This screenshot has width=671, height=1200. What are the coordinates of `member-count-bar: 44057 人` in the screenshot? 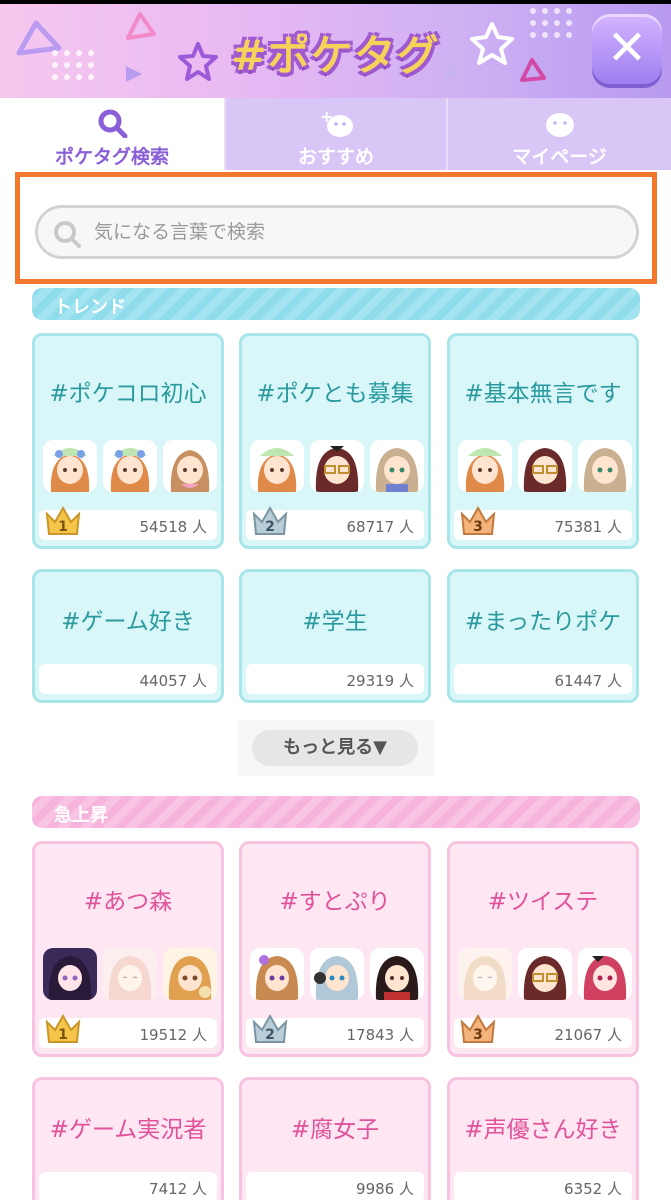 It's located at (128, 679).